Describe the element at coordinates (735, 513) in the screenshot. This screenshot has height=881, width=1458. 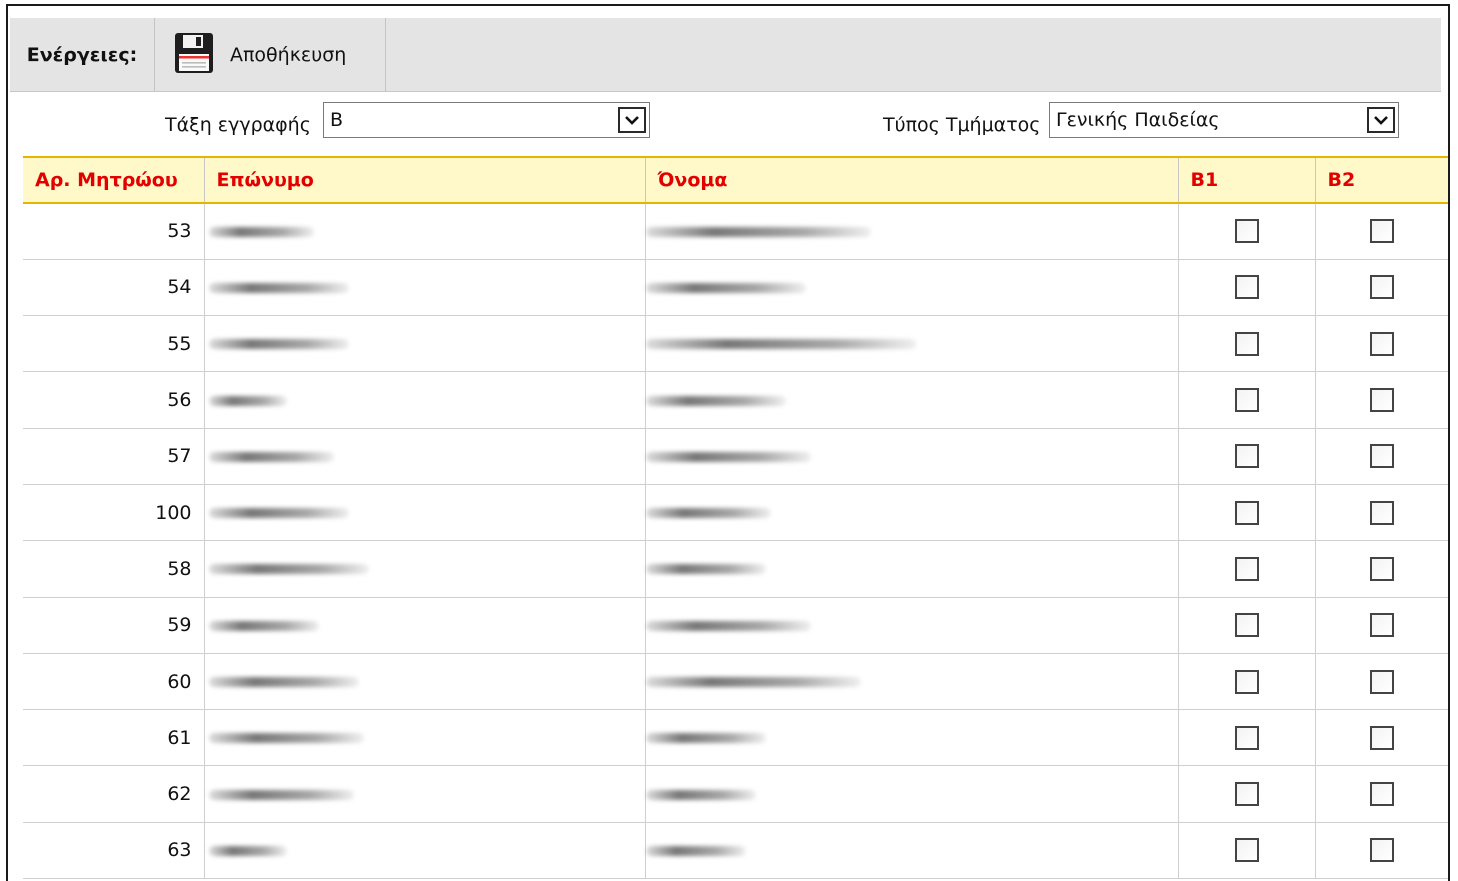
I see `table-row: 100` at that location.